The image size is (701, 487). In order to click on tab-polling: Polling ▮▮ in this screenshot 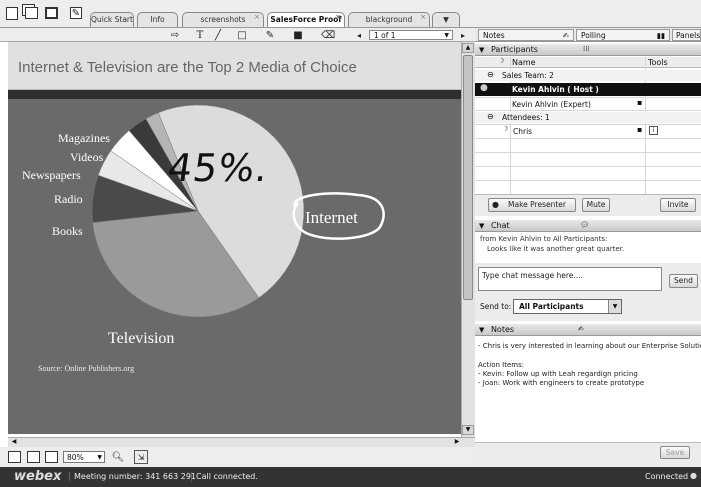, I will do `click(623, 35)`.